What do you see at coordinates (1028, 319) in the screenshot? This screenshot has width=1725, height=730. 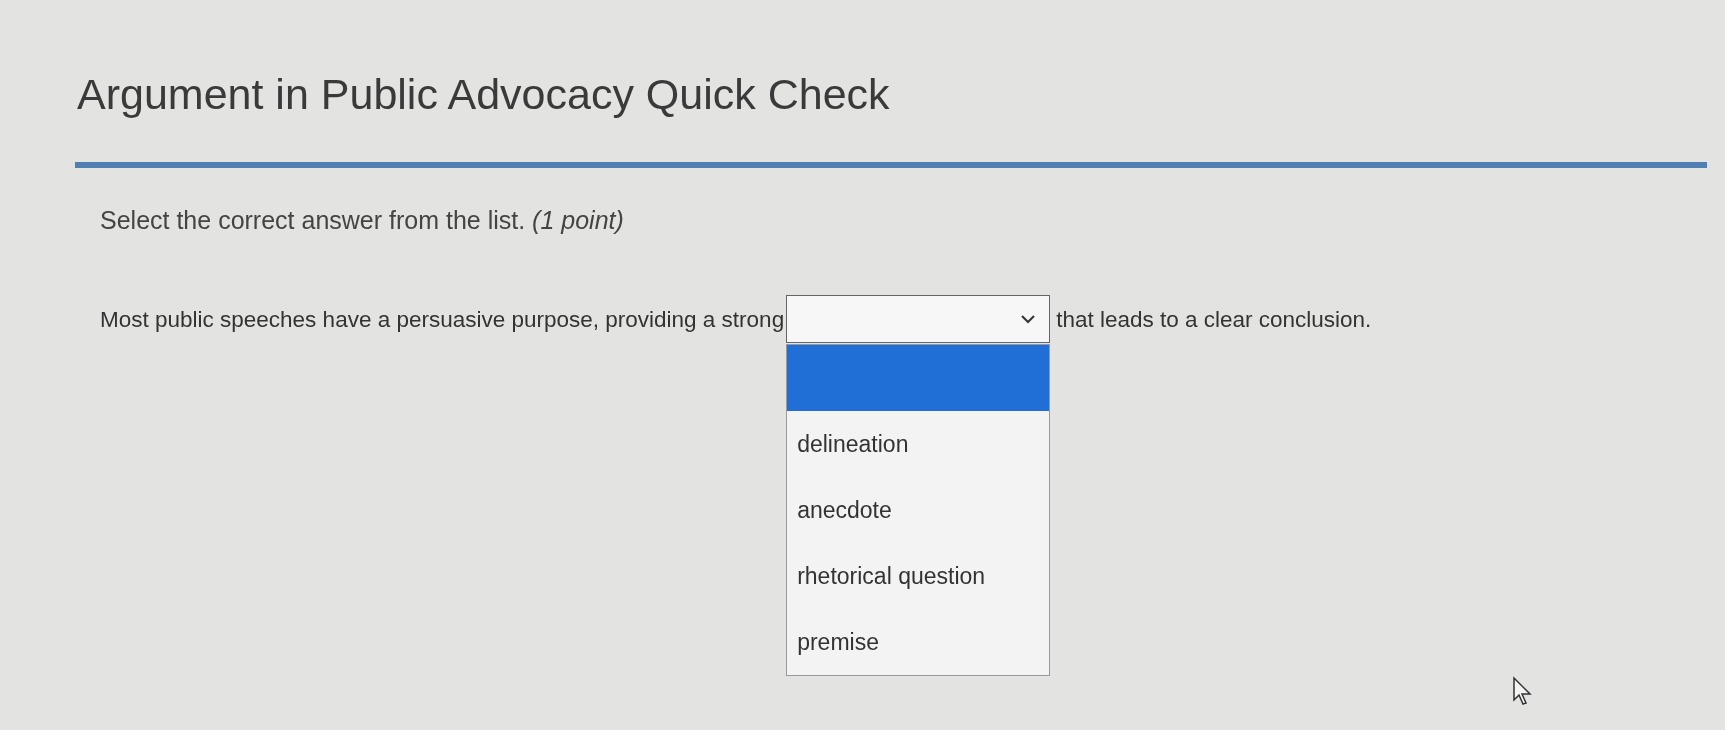 I see `chevron-icon` at bounding box center [1028, 319].